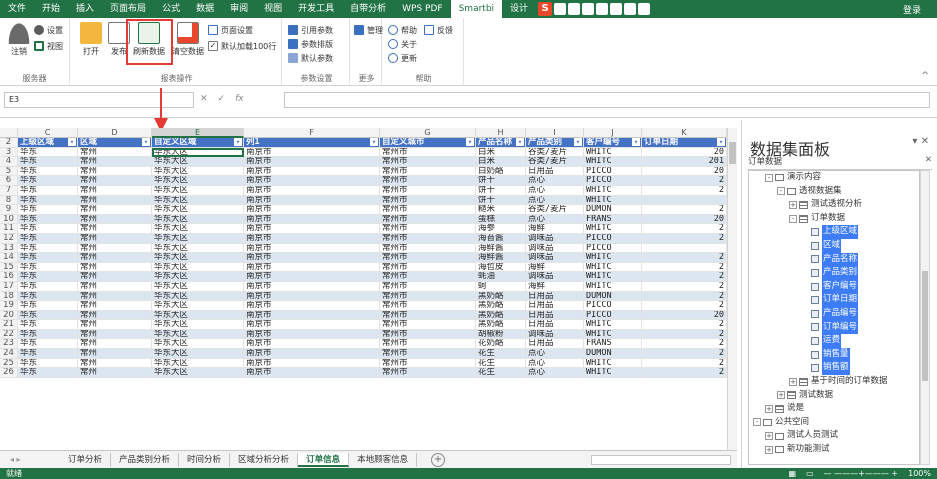  What do you see at coordinates (19, 39) in the screenshot?
I see `logout-button: 注销` at bounding box center [19, 39].